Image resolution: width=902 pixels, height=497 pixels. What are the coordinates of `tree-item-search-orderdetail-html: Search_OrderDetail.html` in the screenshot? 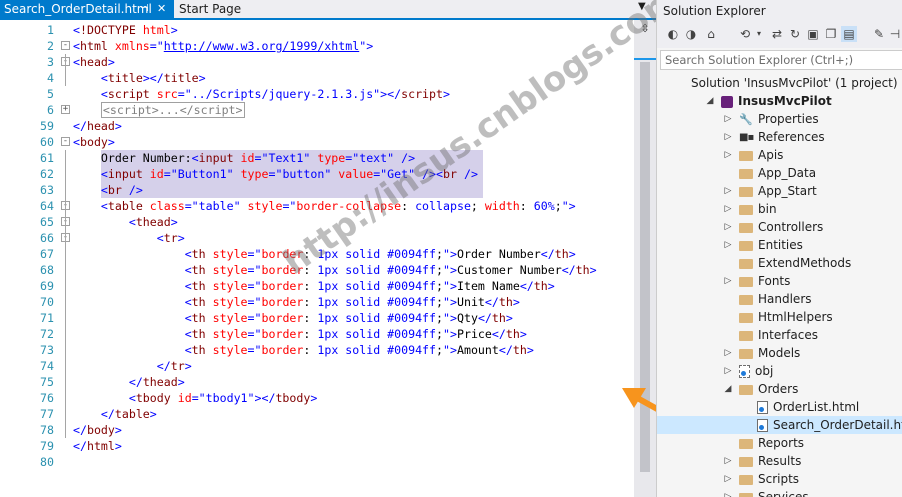 It's located at (779, 425).